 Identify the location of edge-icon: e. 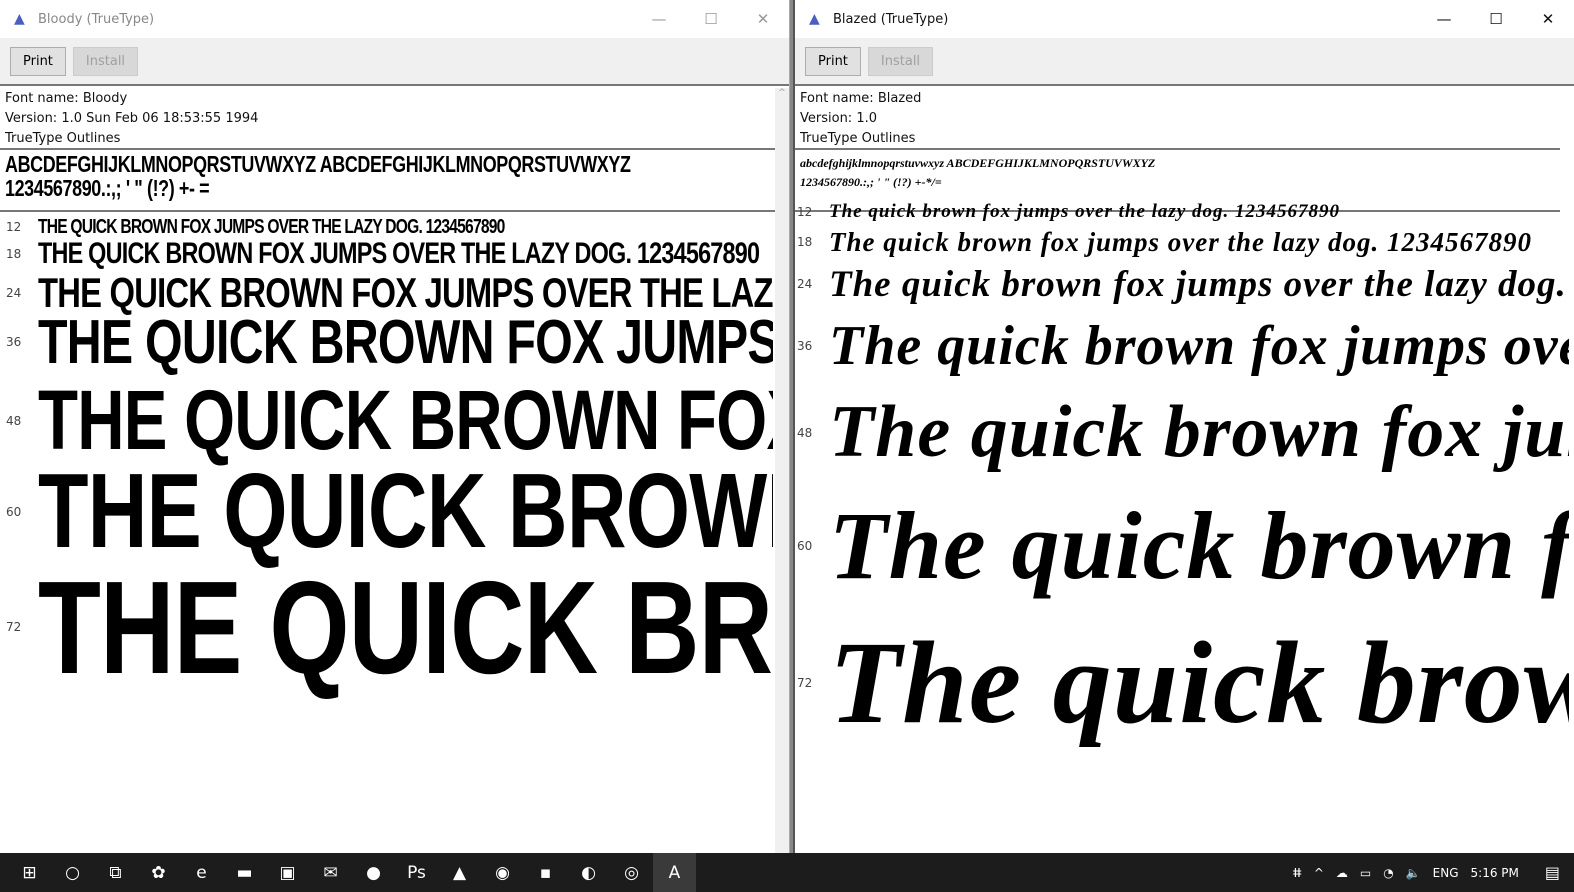
(201, 872).